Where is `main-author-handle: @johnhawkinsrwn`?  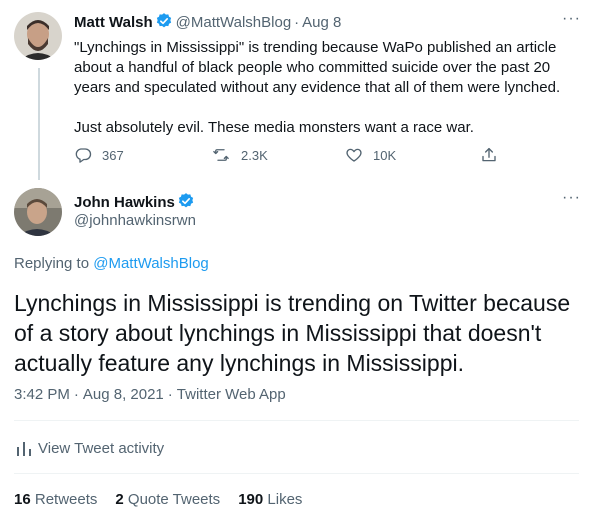 main-author-handle: @johnhawkinsrwn is located at coordinates (135, 220).